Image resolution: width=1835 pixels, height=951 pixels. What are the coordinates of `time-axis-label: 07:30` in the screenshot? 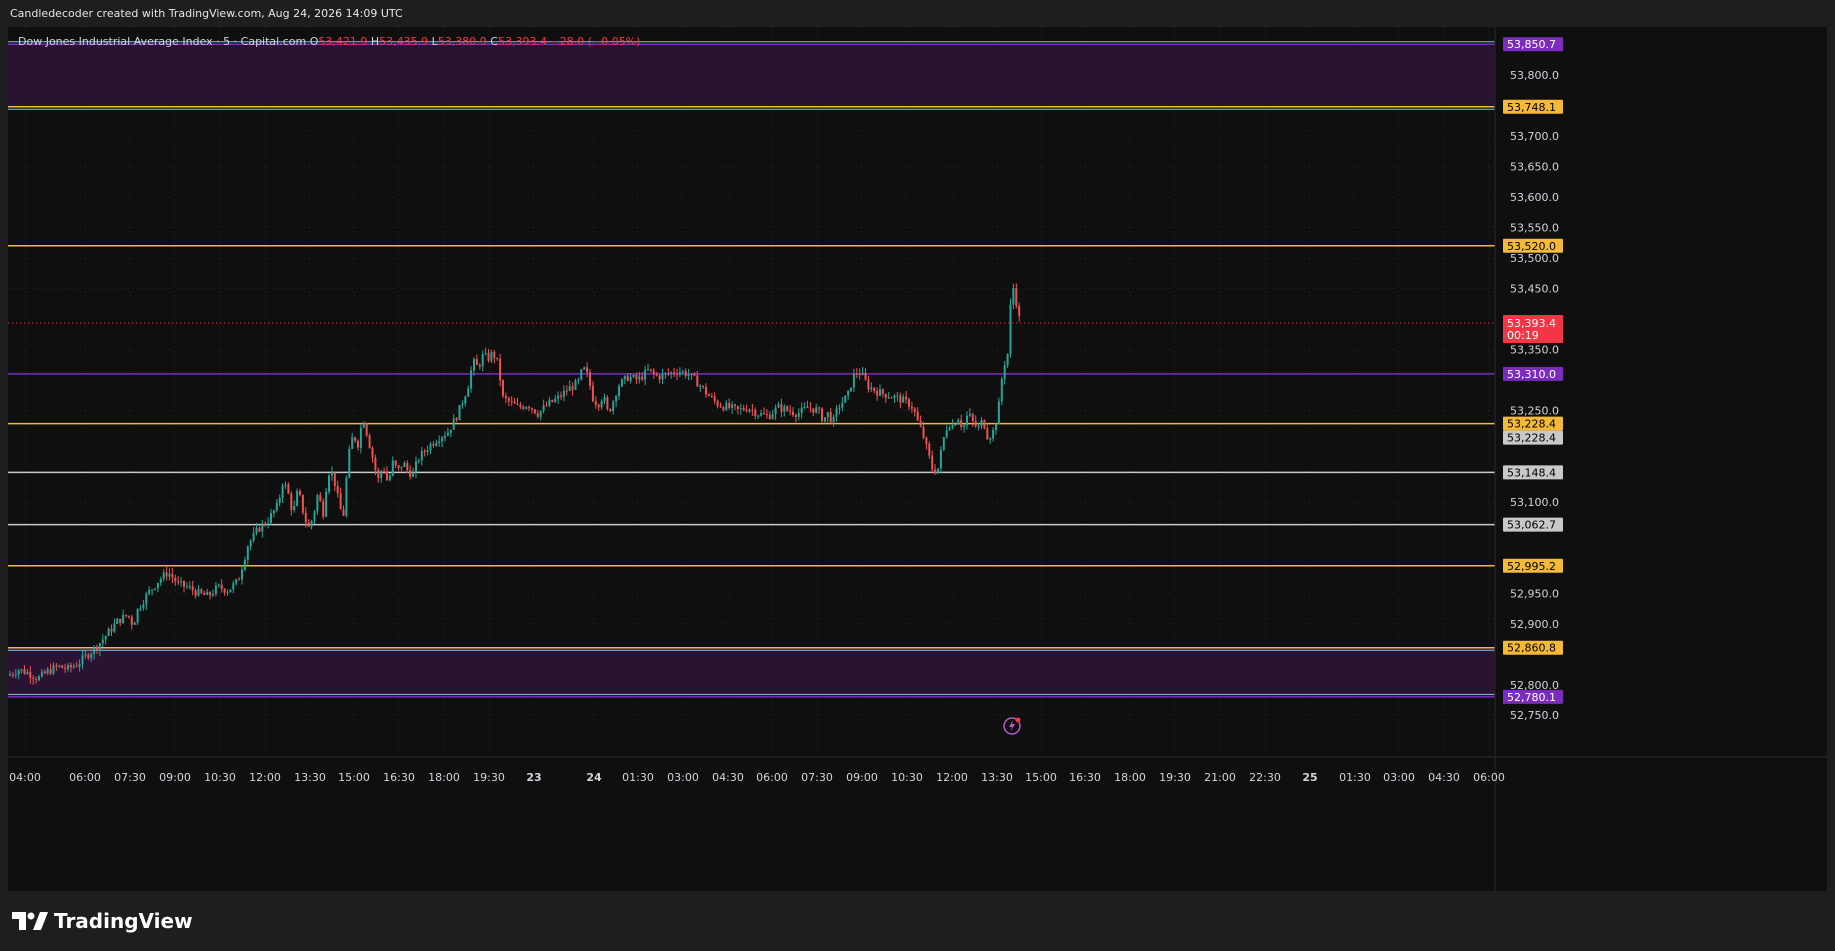 It's located at (130, 777).